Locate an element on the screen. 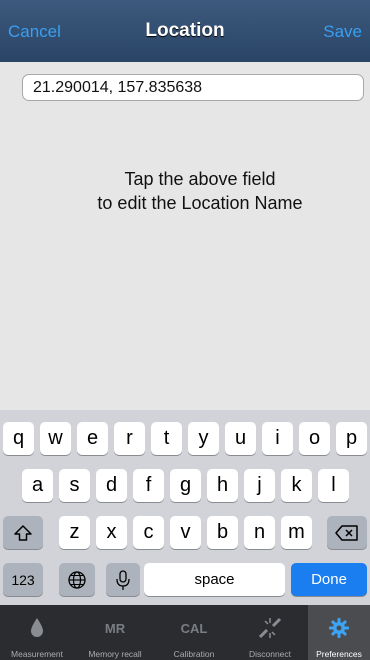  key-a: a is located at coordinates (37, 485).